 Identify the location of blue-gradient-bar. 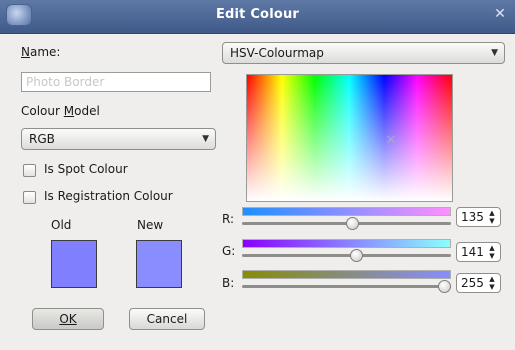
(346, 274).